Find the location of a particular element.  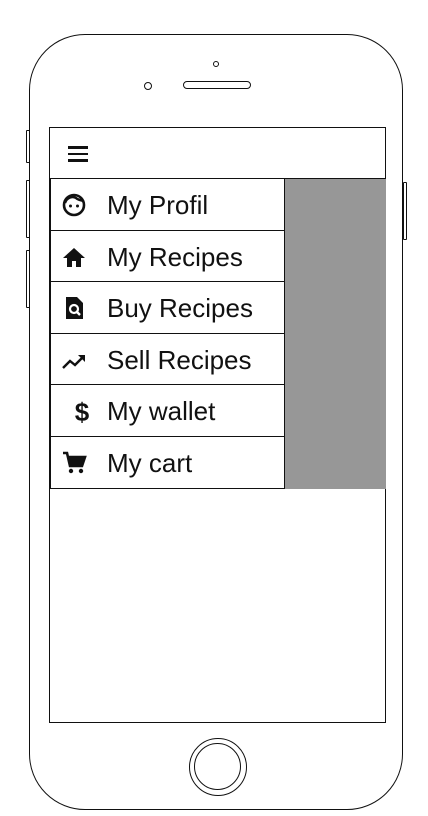

volume-up-button is located at coordinates (28, 209).